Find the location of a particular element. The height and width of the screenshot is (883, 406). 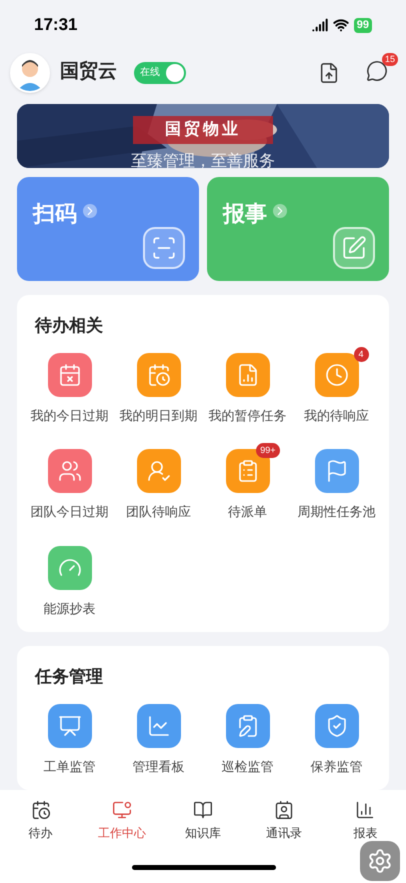

count-badge: 4 is located at coordinates (361, 354).